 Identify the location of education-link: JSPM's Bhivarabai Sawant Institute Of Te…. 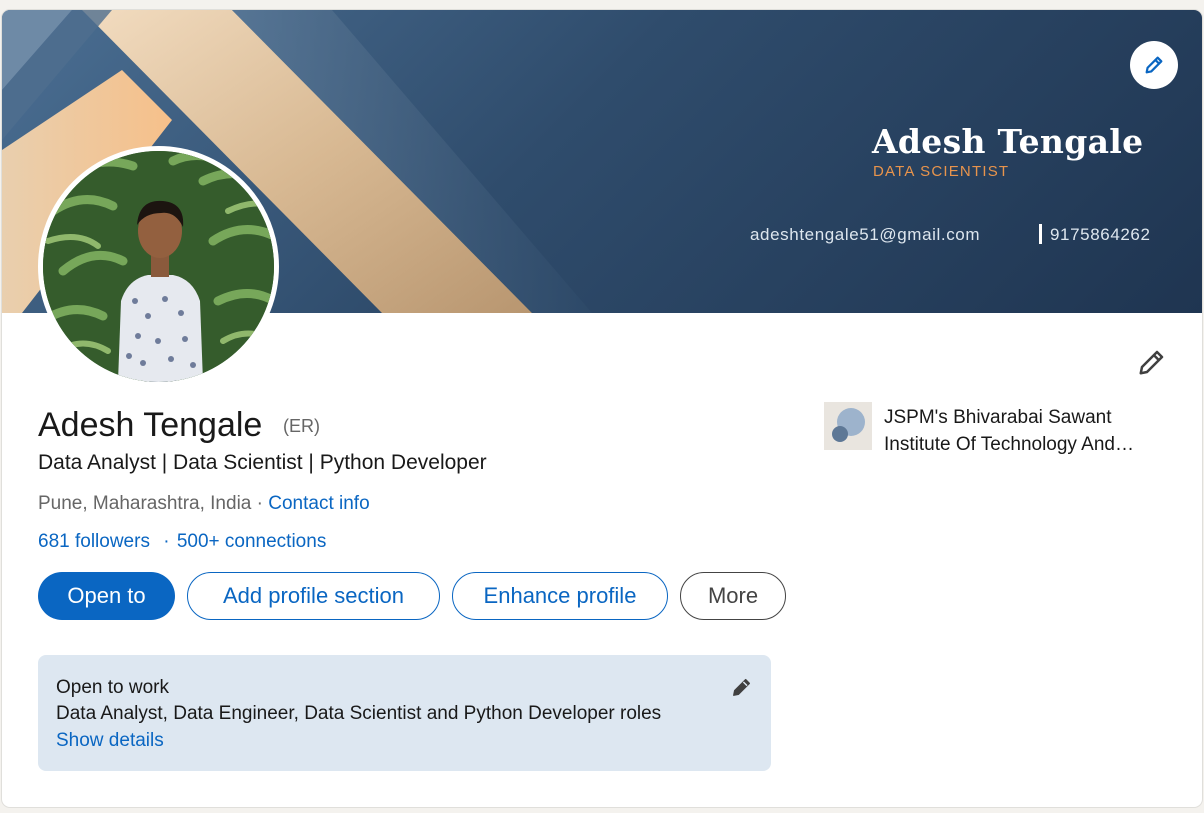
(1004, 430).